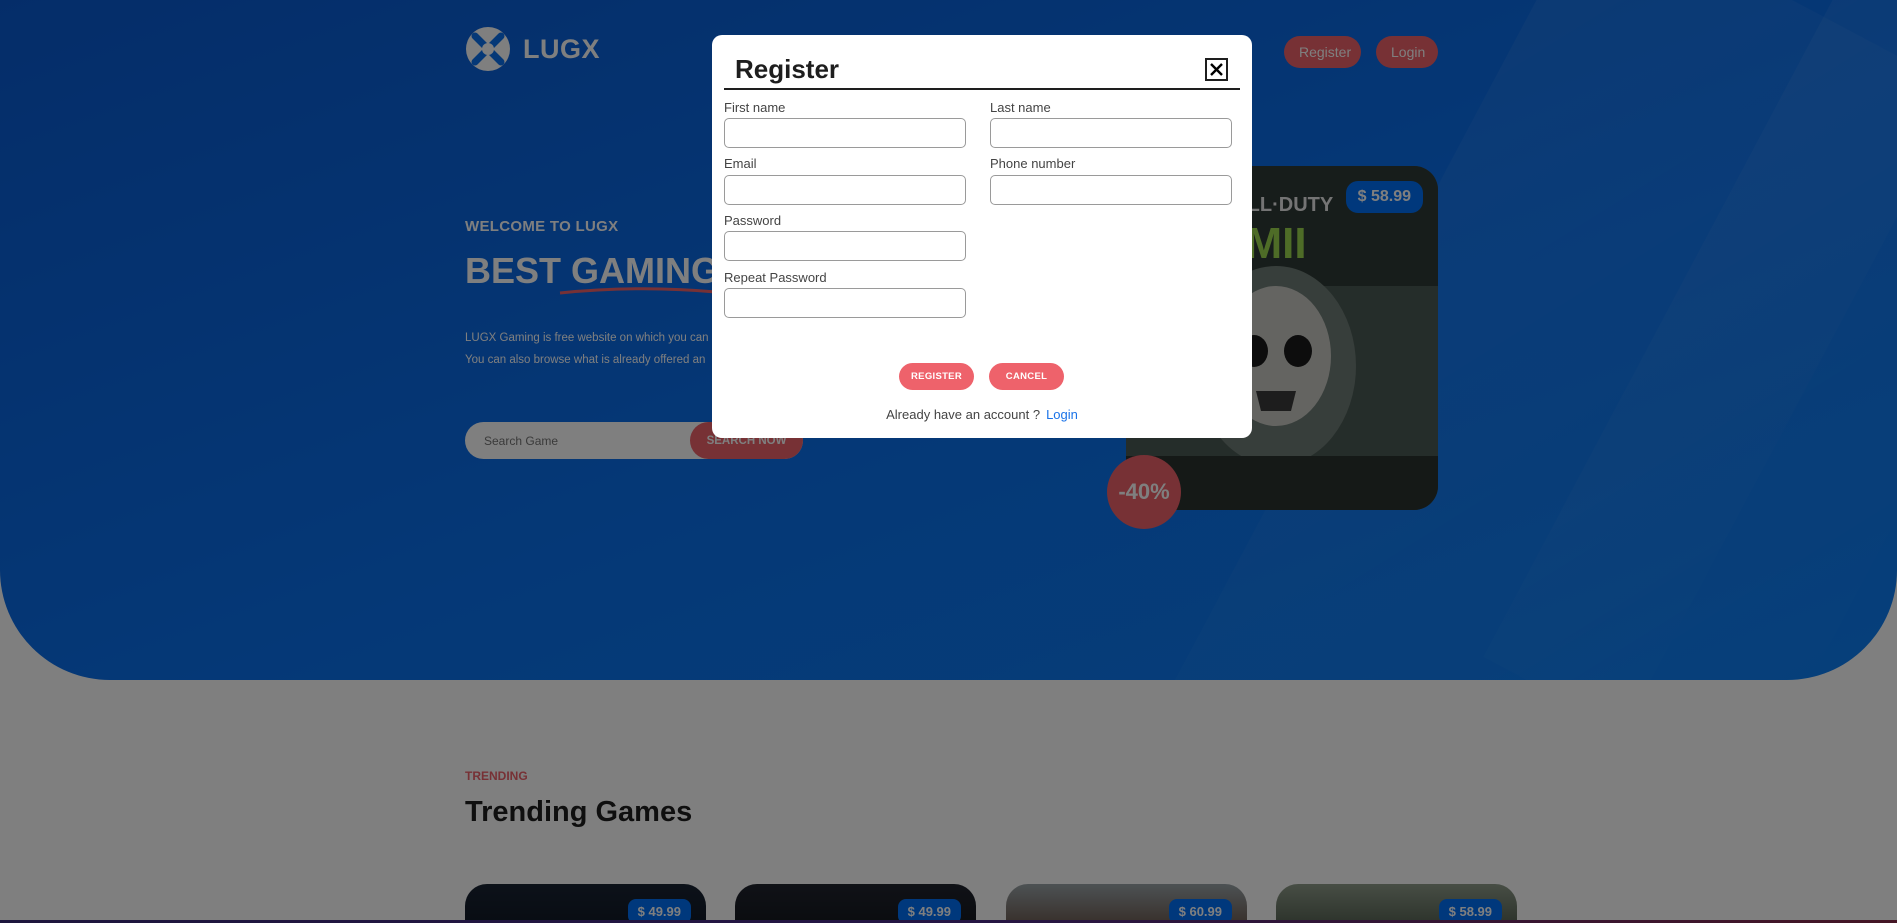 The height and width of the screenshot is (923, 1897). Describe the element at coordinates (845, 190) in the screenshot. I see `email-input` at that location.